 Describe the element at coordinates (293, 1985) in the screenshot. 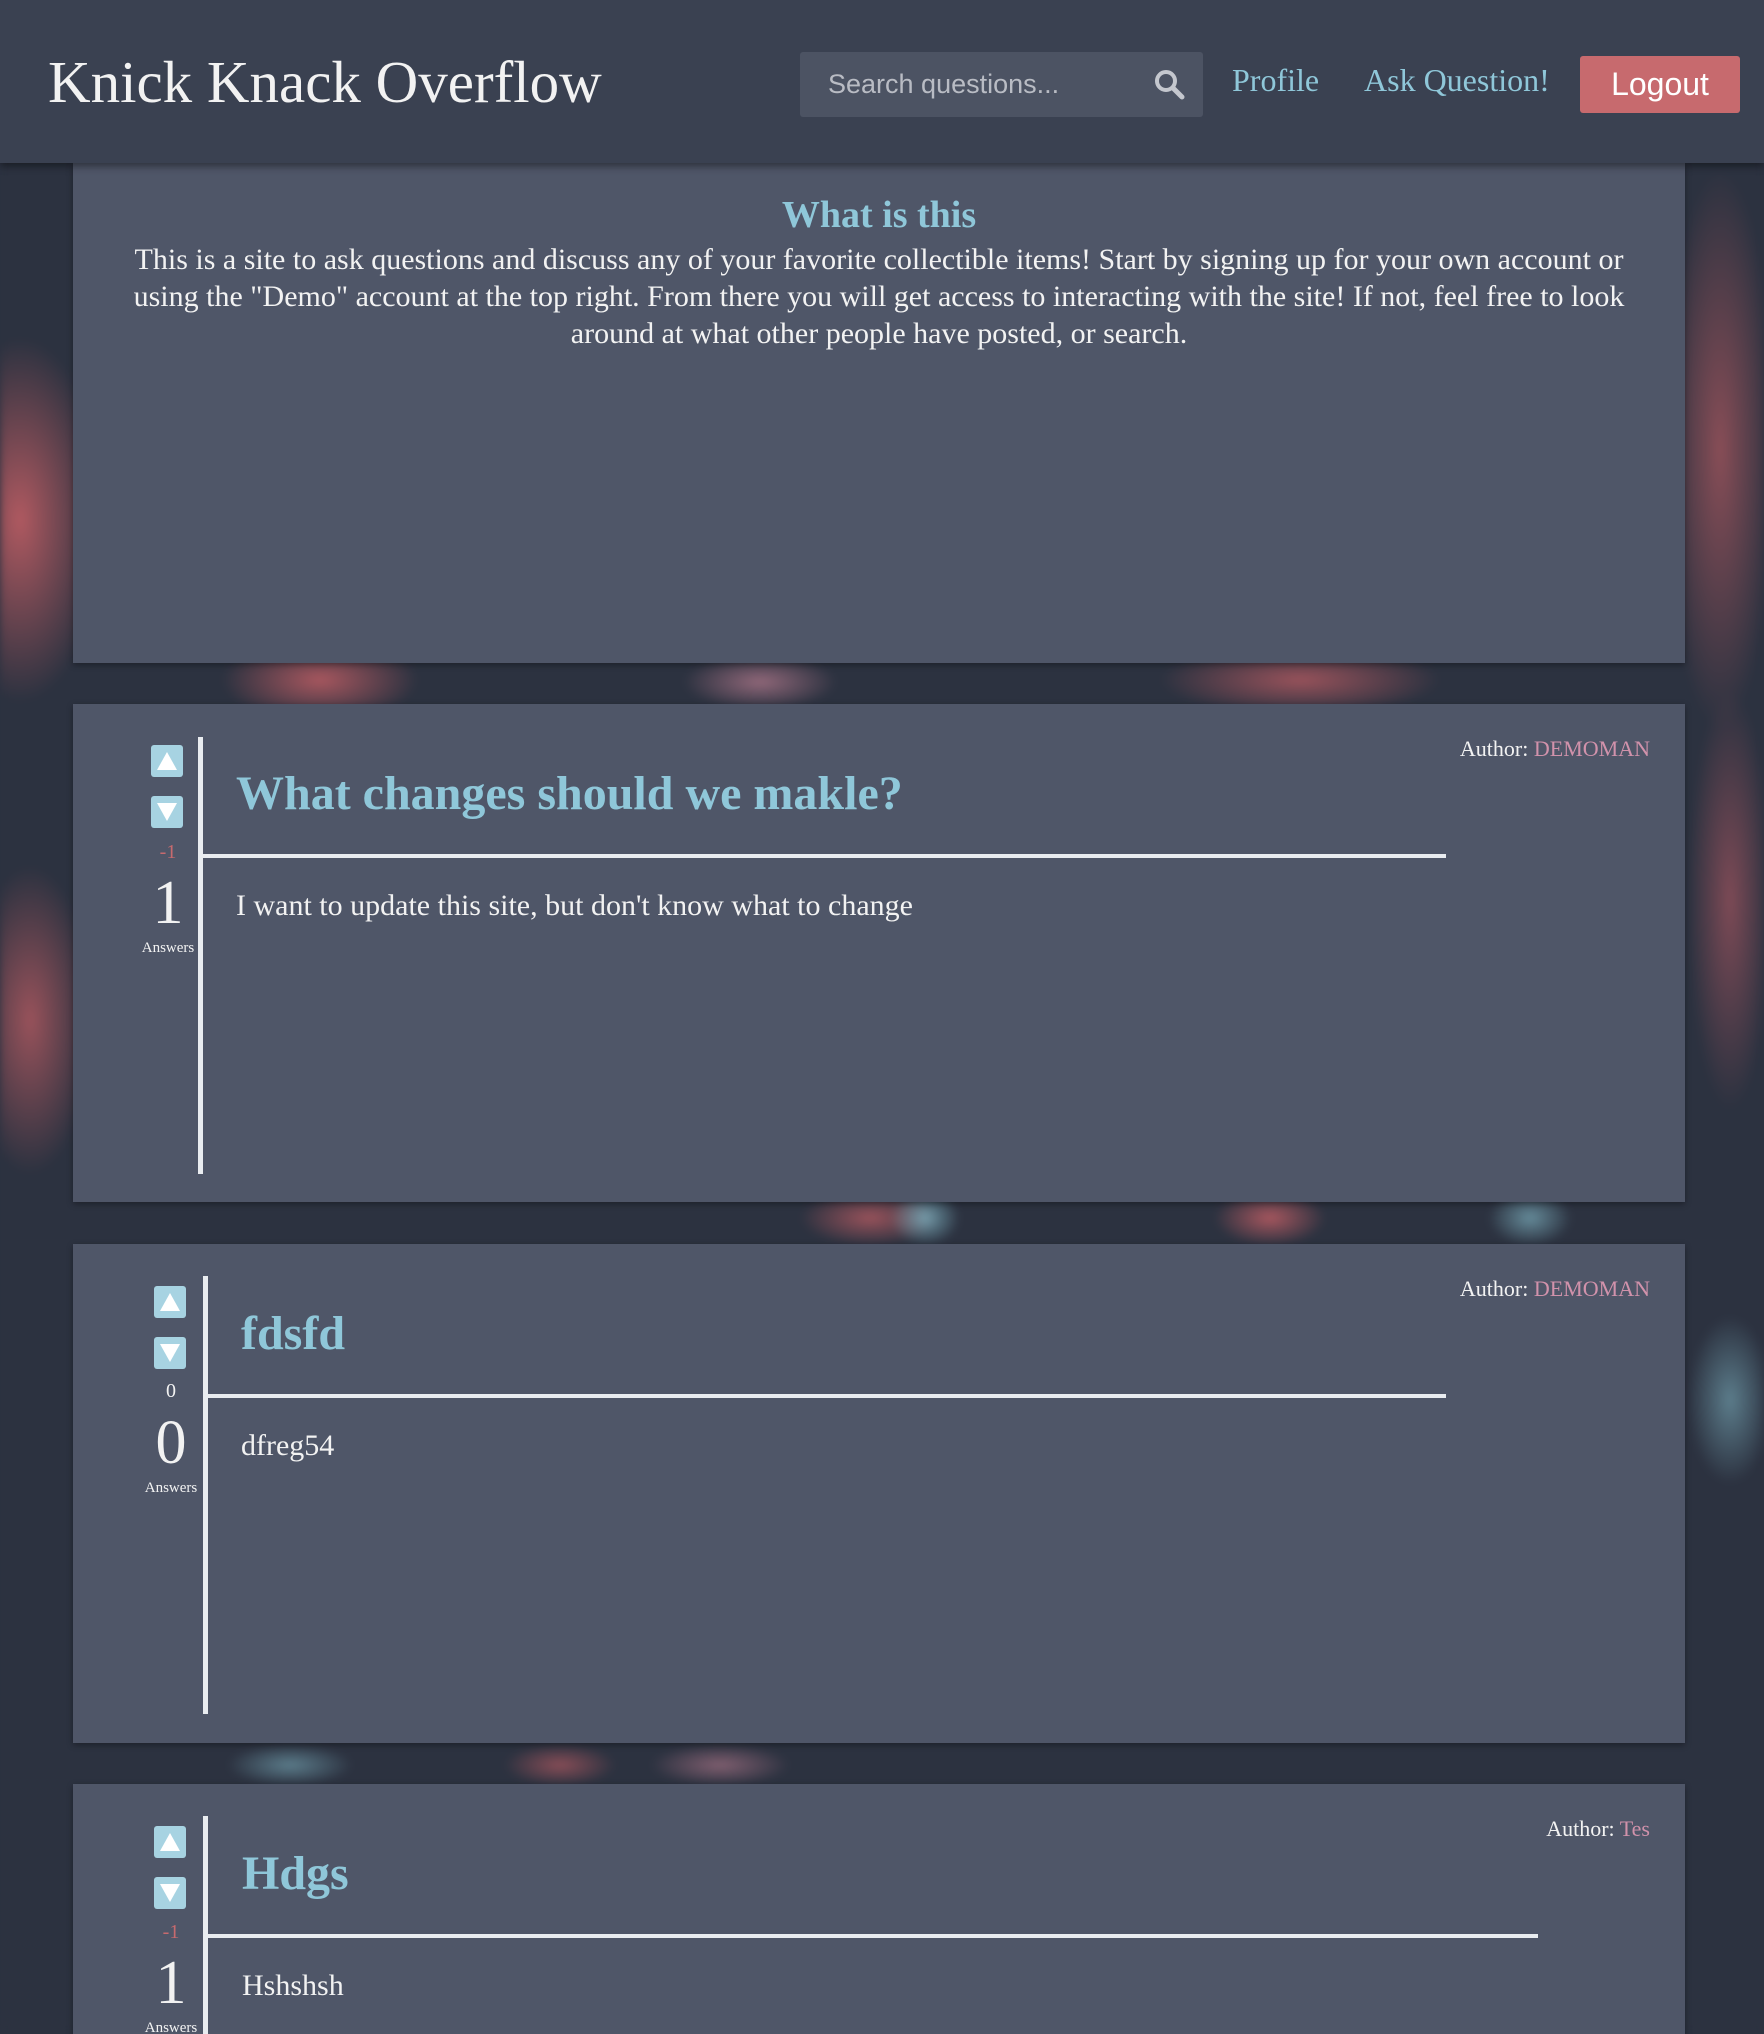

I see `question-body: Hshshsh` at that location.